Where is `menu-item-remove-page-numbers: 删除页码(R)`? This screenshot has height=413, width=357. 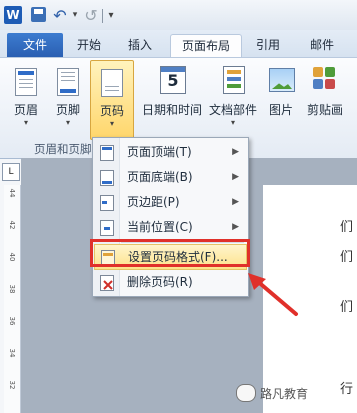
menu-item-remove-page-numbers: 删除页码(R) is located at coordinates (170, 282).